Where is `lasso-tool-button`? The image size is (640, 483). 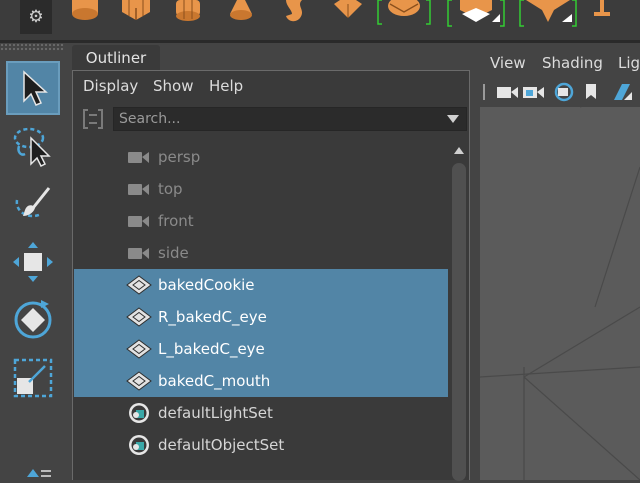 lasso-tool-button is located at coordinates (33, 146).